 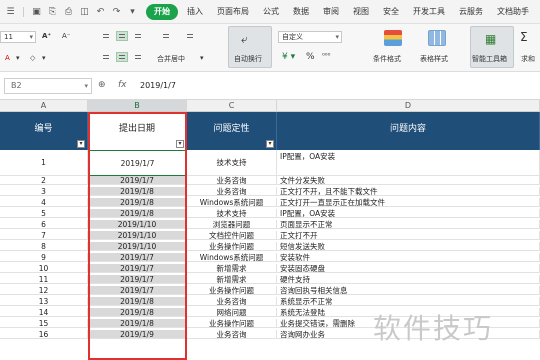 What do you see at coordinates (429, 12) in the screenshot?
I see `tab-developer: 开发工具` at bounding box center [429, 12].